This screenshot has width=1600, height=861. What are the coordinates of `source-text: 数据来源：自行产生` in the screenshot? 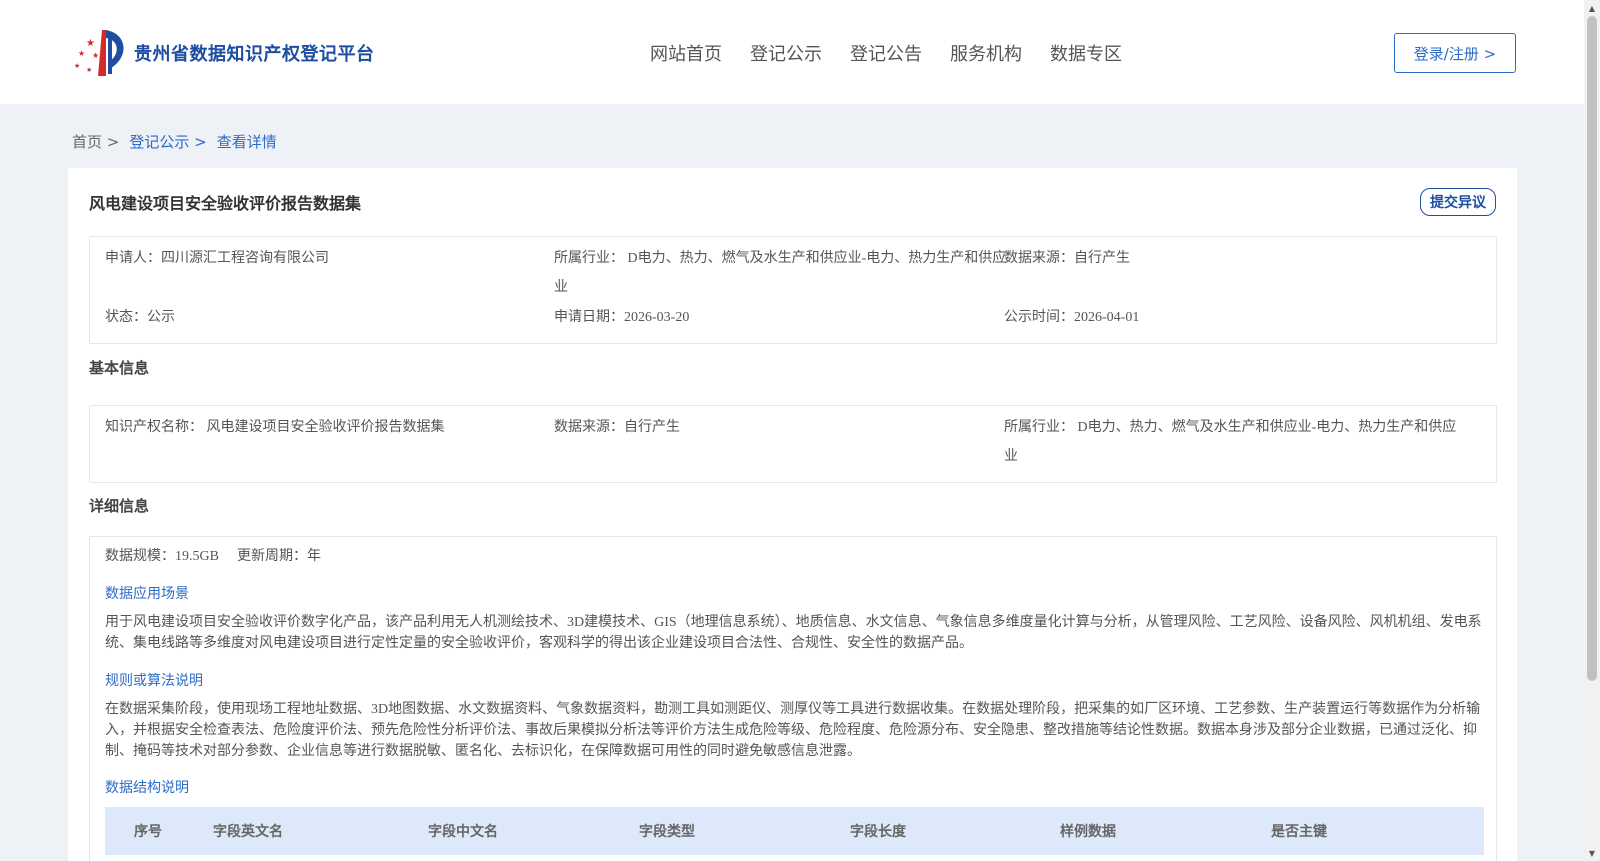 It's located at (1067, 258).